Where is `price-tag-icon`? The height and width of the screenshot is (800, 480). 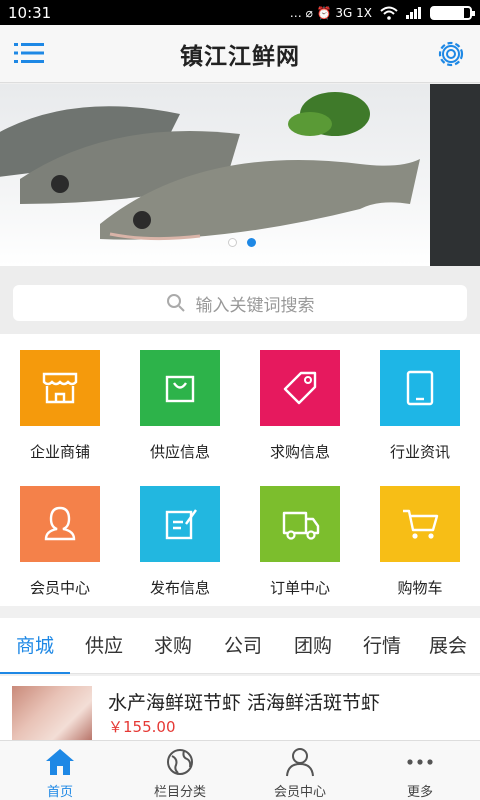 price-tag-icon is located at coordinates (300, 388).